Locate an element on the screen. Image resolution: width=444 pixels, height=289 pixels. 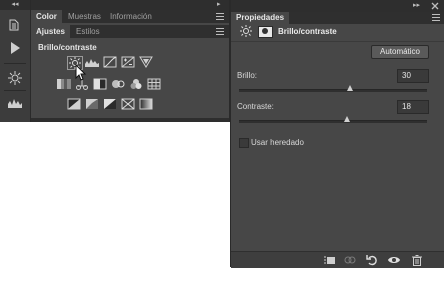
top-tab-row: Color Muestras Información is located at coordinates (130, 16).